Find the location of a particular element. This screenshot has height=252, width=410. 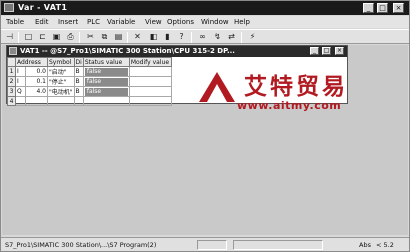

watermark-url: www.aitmy.com is located at coordinates (289, 105).